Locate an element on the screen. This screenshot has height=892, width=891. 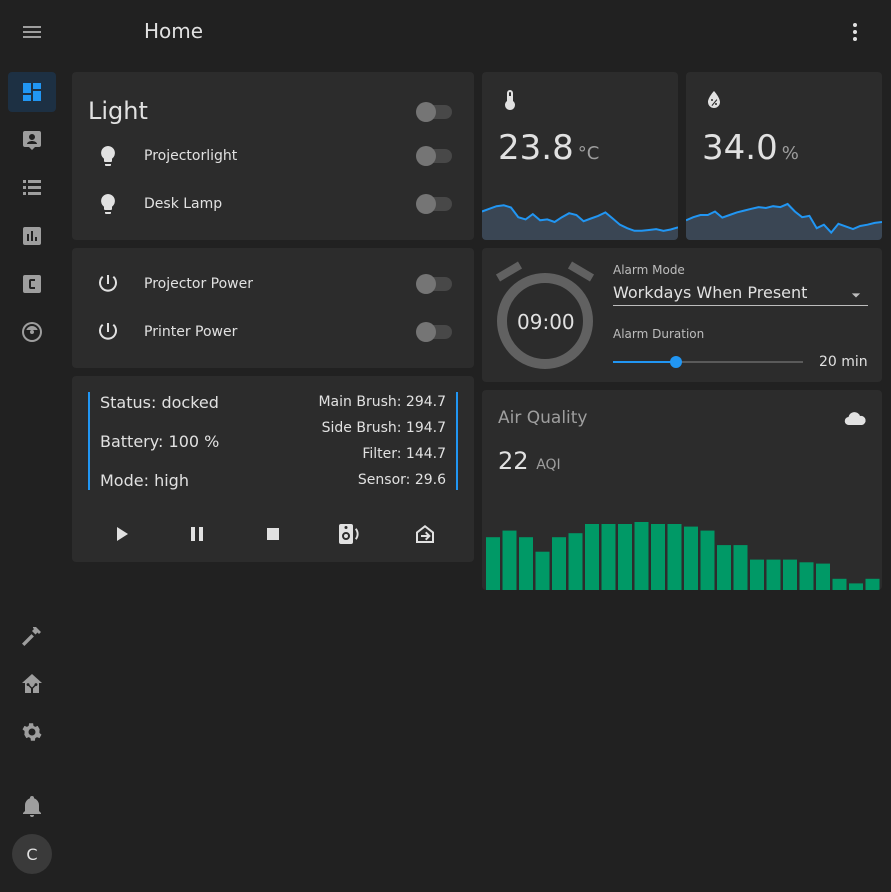
format-list-icon is located at coordinates (32, 187).